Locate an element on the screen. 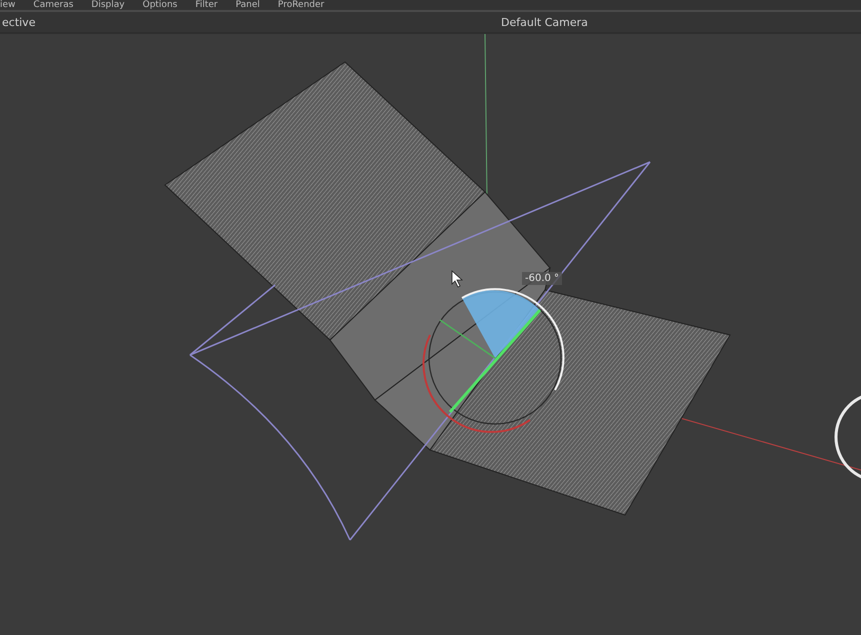 Image resolution: width=861 pixels, height=635 pixels. camera-name: Default Camera is located at coordinates (544, 22).